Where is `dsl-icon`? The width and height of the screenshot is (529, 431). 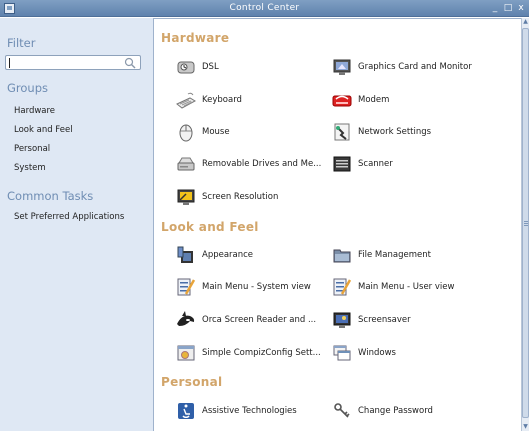 dsl-icon is located at coordinates (186, 67).